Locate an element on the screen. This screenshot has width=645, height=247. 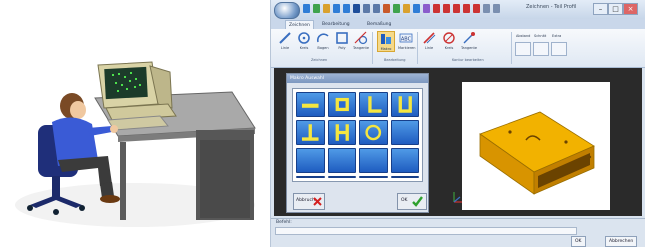
3d-viewport is located at coordinates (536, 146).